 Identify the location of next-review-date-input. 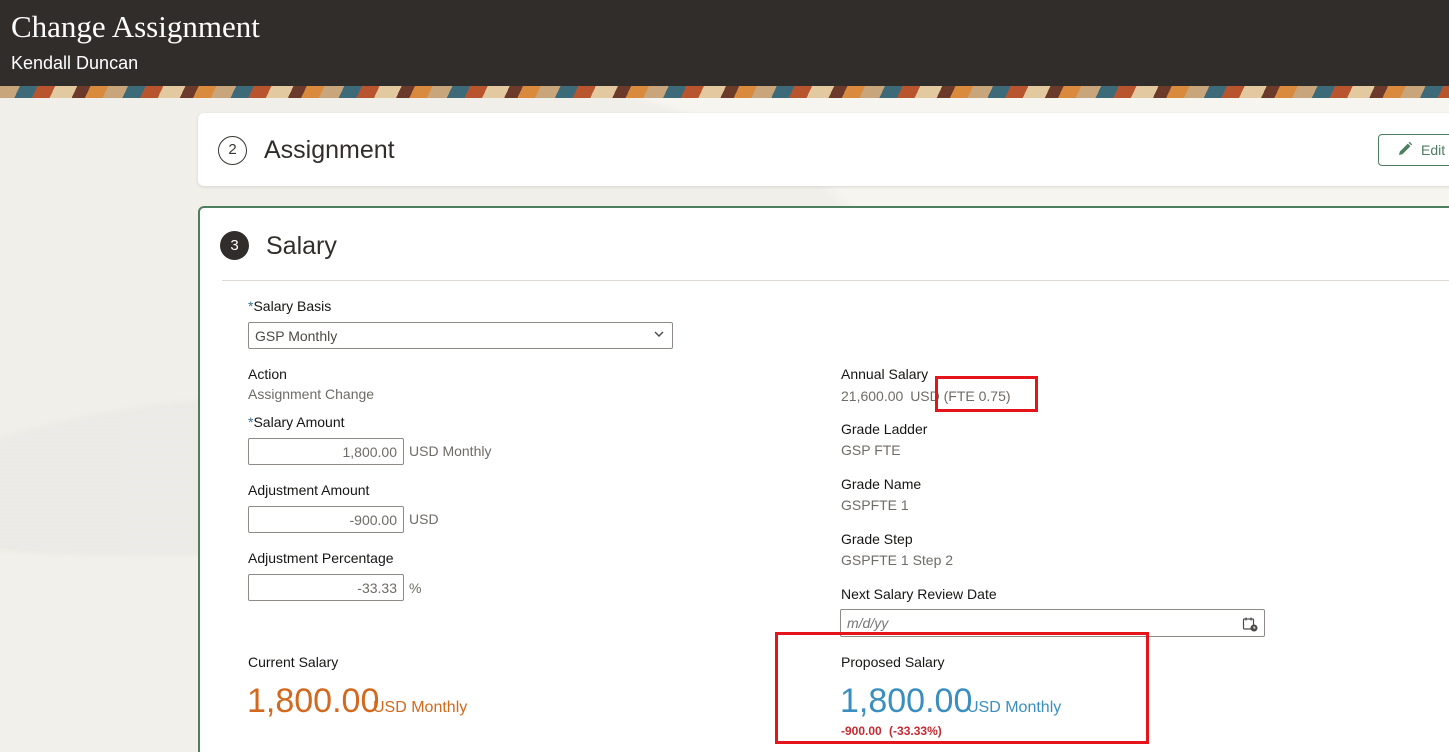
(1031, 623).